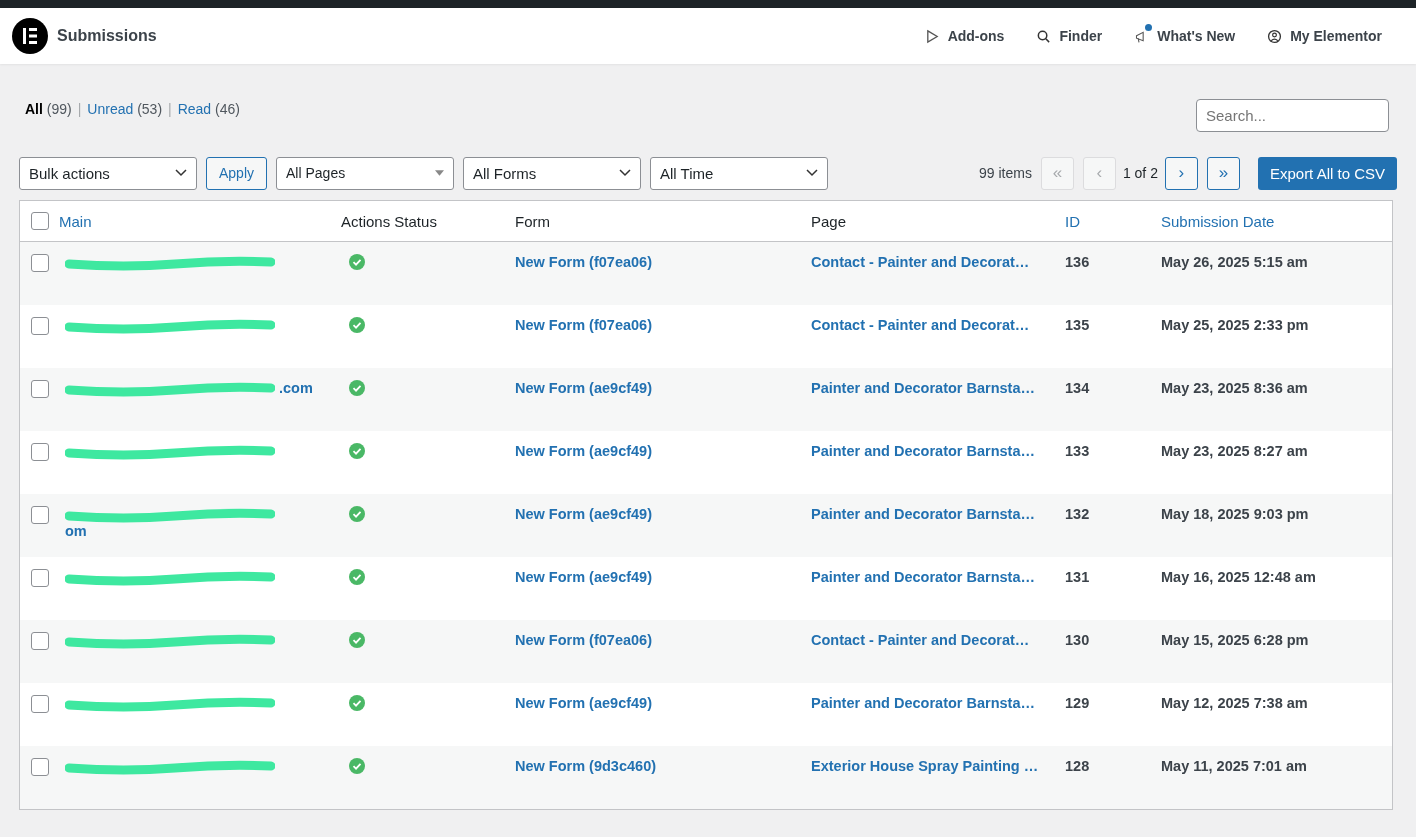  What do you see at coordinates (1077, 514) in the screenshot?
I see `id-text: 132` at bounding box center [1077, 514].